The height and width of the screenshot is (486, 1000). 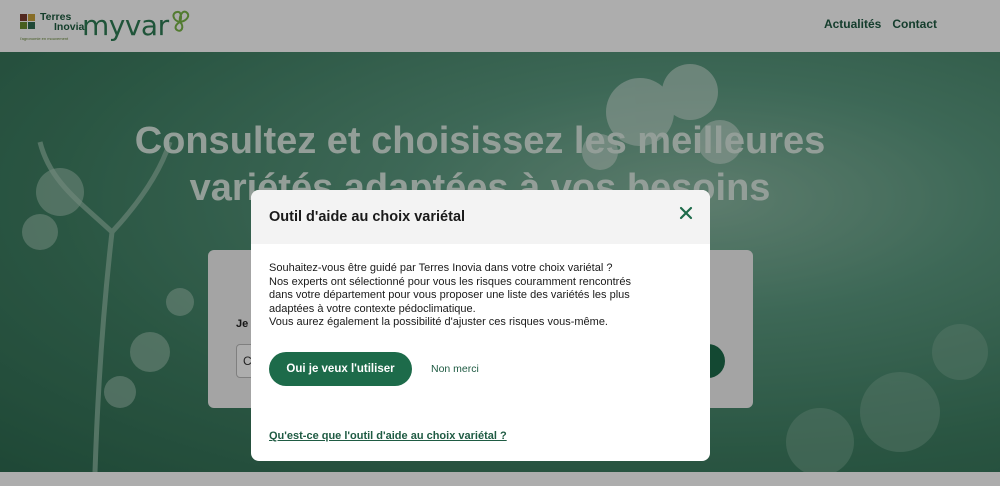 What do you see at coordinates (340, 369) in the screenshot?
I see `accept-tool-button: Oui je veux l'utiliser` at bounding box center [340, 369].